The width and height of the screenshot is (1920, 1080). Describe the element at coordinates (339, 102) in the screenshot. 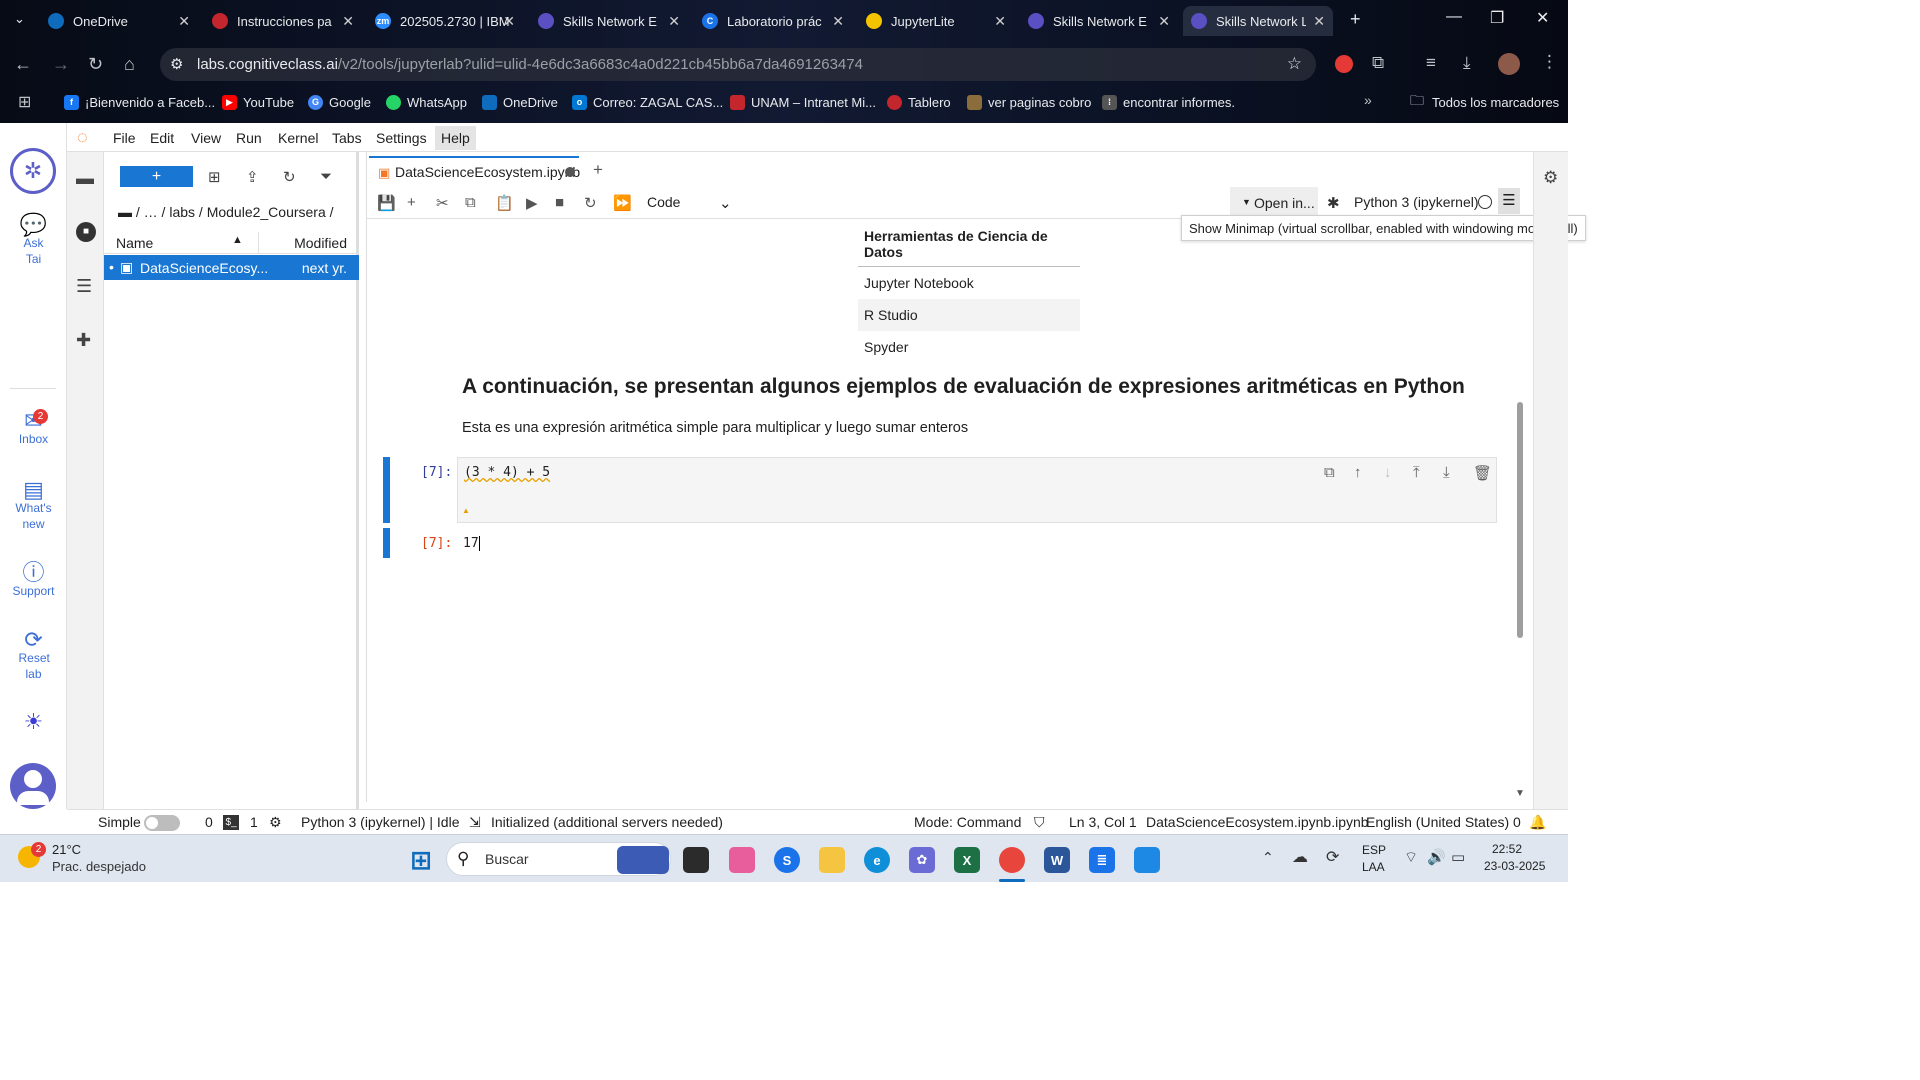

I see `bookmark-item: G Google` at that location.